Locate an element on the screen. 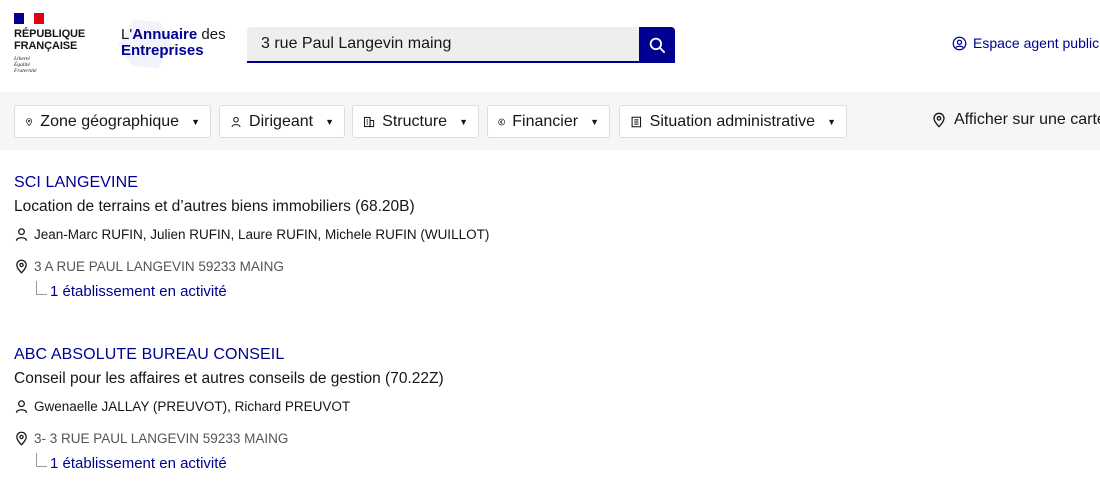  result-address-text: 3- 3 RUE PAUL LANGEVIN 59233 MAING is located at coordinates (161, 438).